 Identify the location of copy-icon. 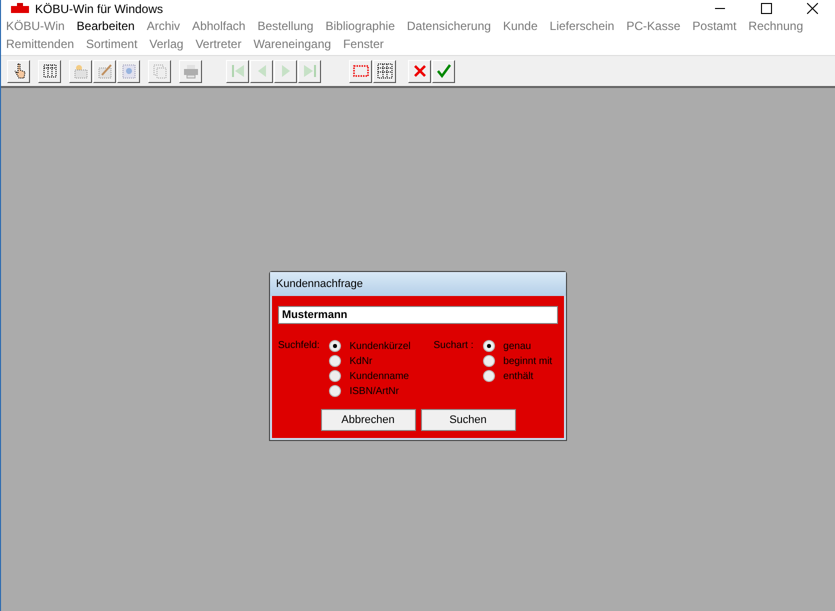
(159, 71).